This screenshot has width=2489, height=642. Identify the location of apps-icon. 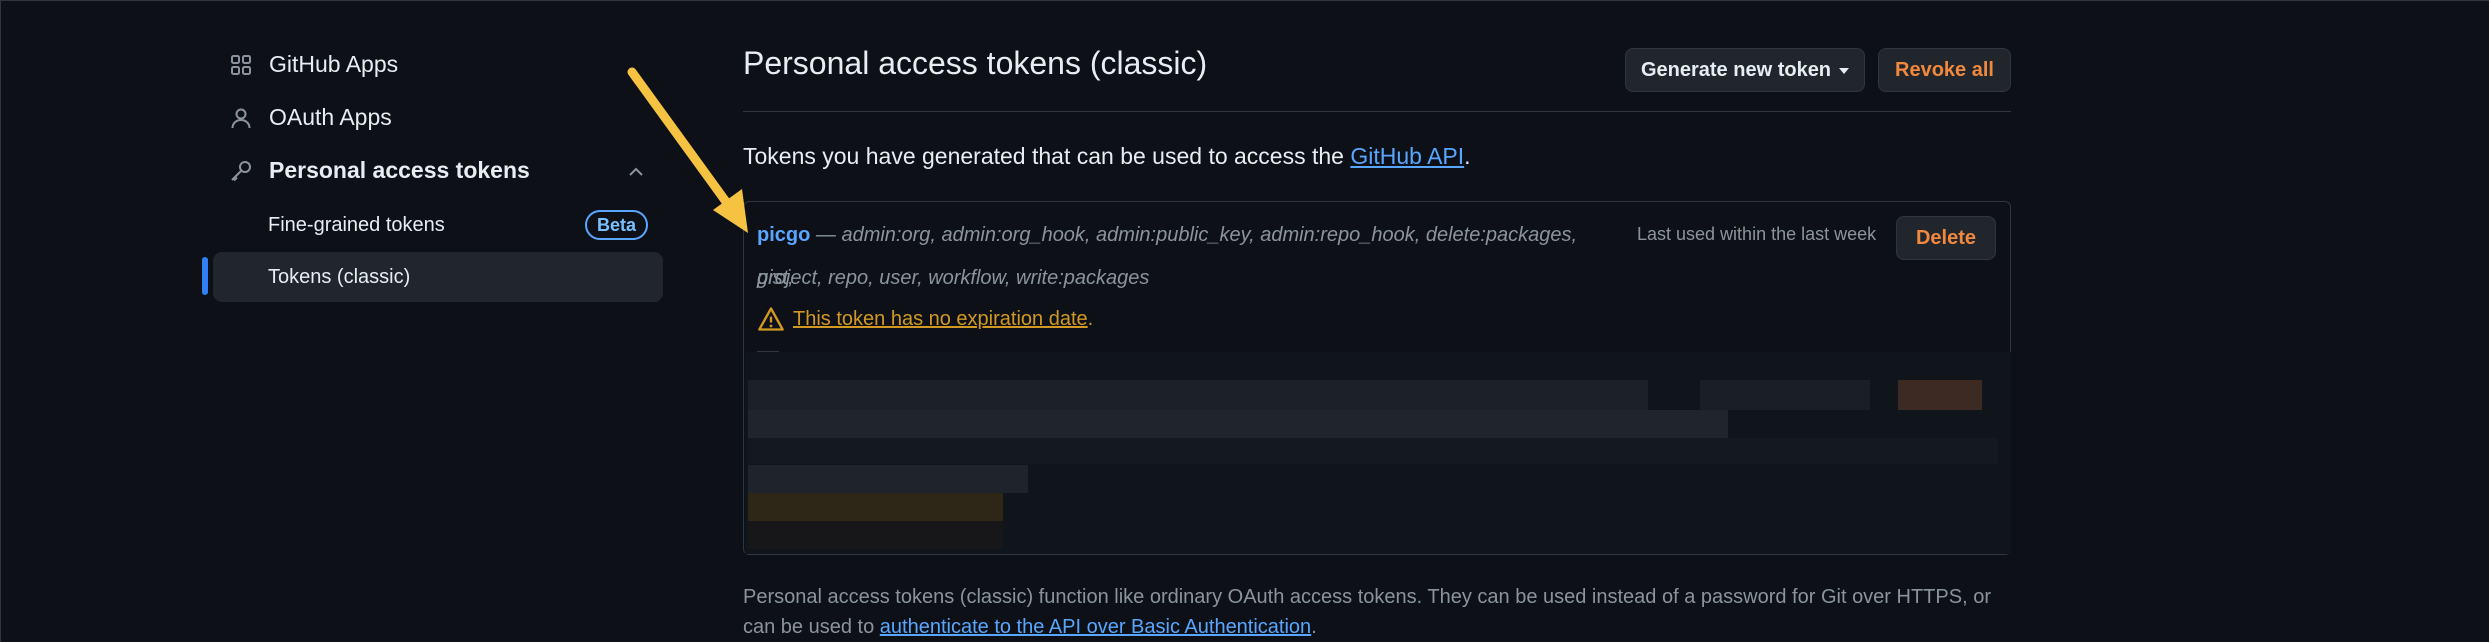
(241, 65).